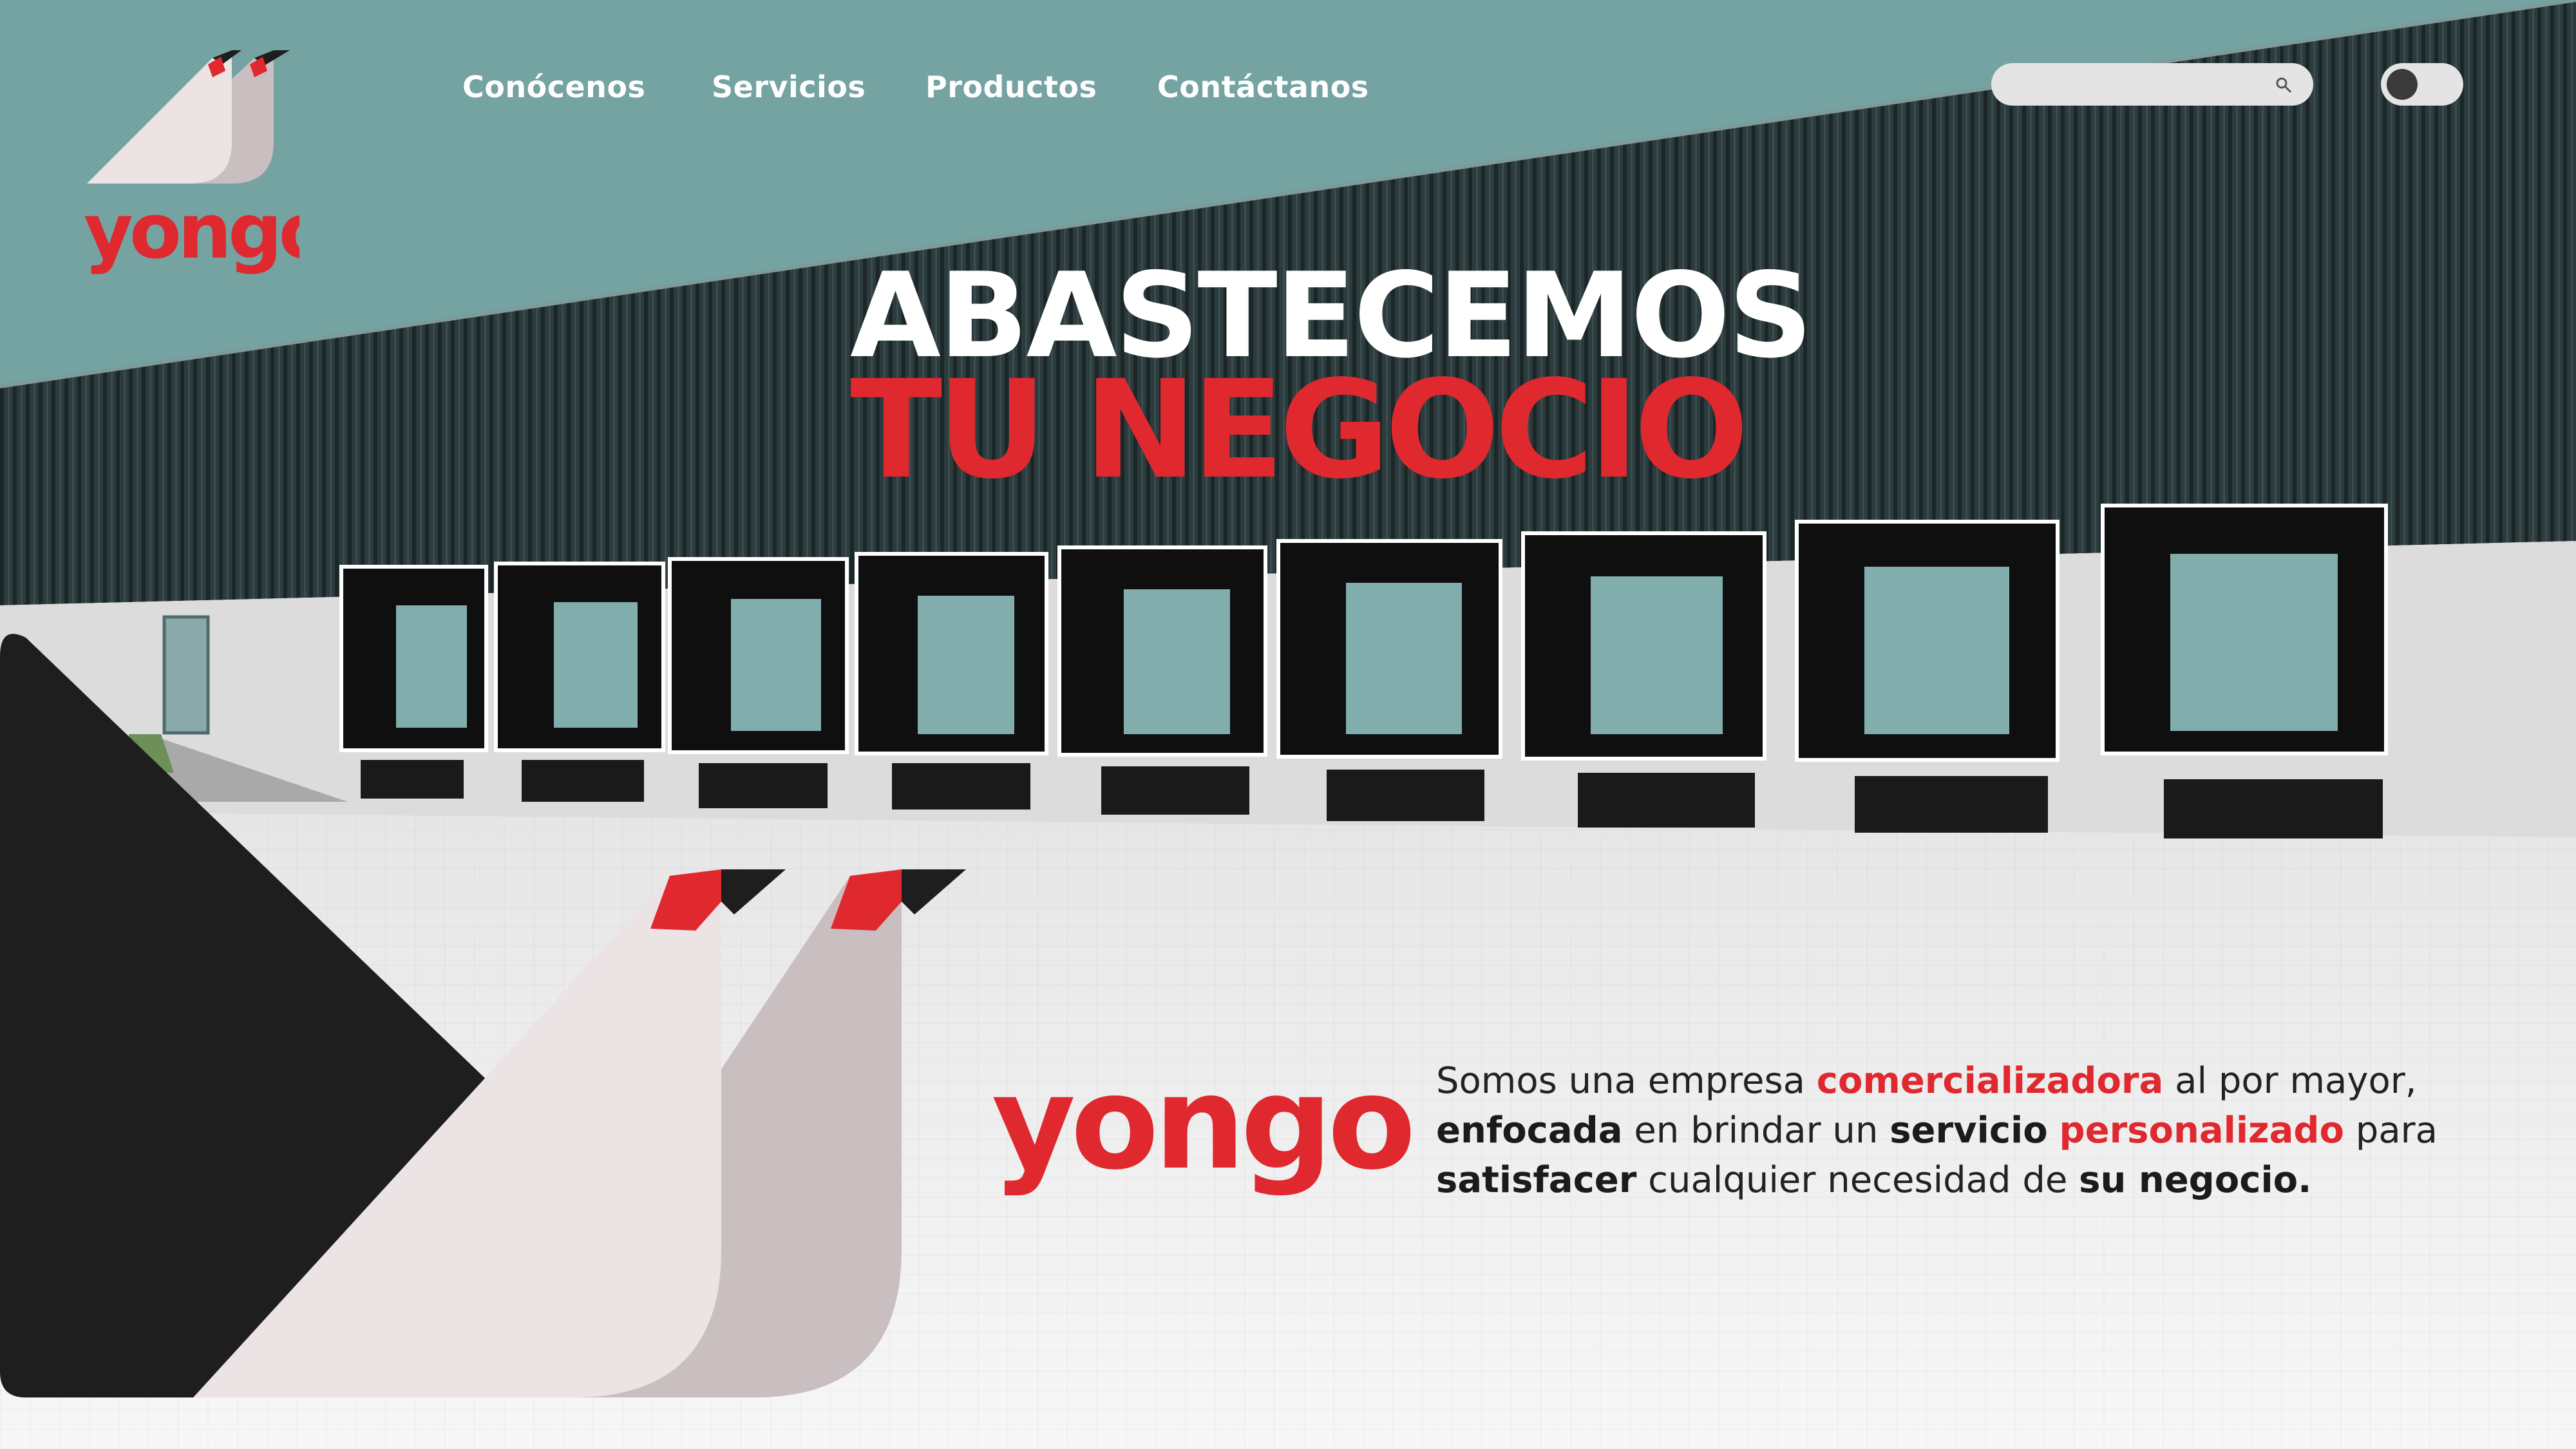 Image resolution: width=2576 pixels, height=1449 pixels. I want to click on nav-link-conocenos: Conócenos, so click(554, 87).